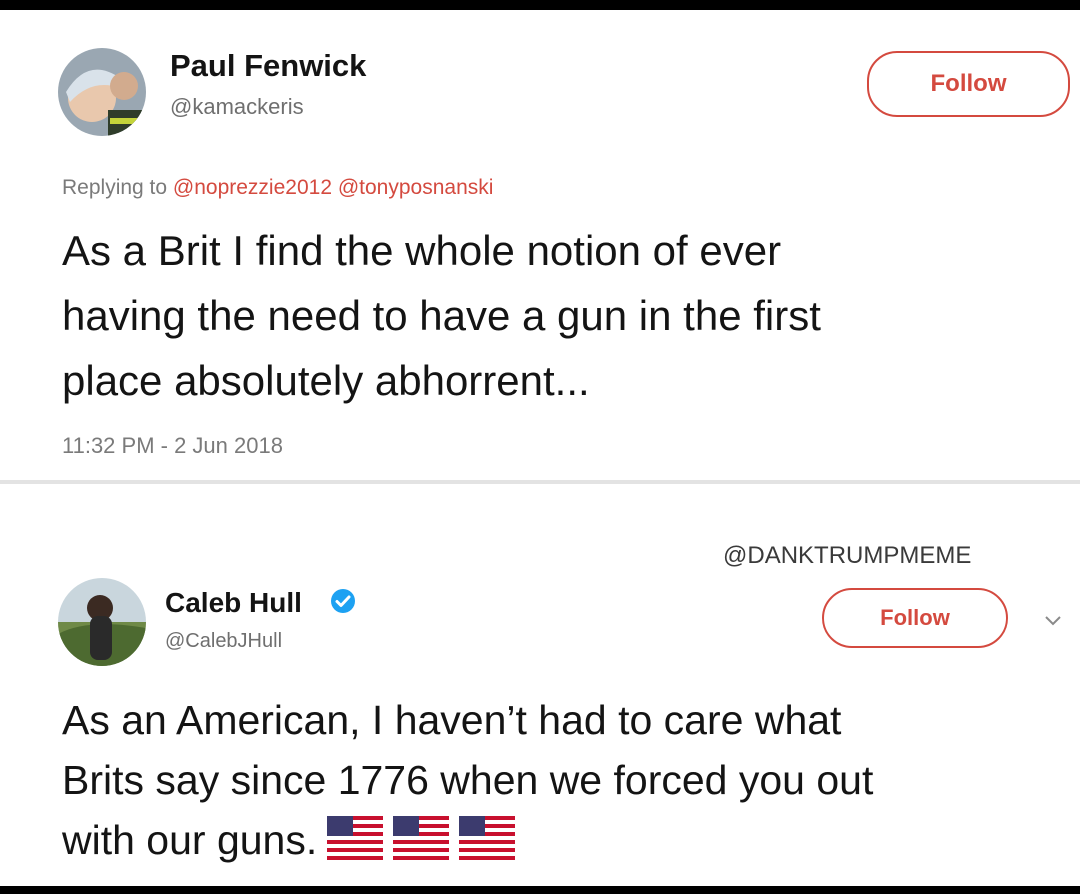  What do you see at coordinates (190, 840) in the screenshot?
I see `tweet-text-line-content: with our guns.` at bounding box center [190, 840].